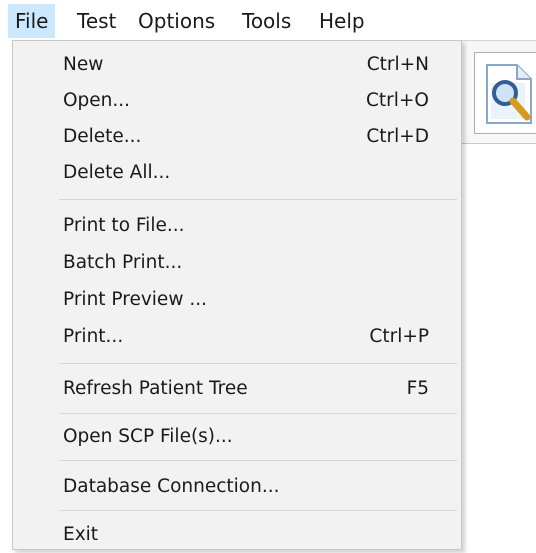 This screenshot has width=536, height=553. I want to click on menu-item-label: Exit, so click(81, 534).